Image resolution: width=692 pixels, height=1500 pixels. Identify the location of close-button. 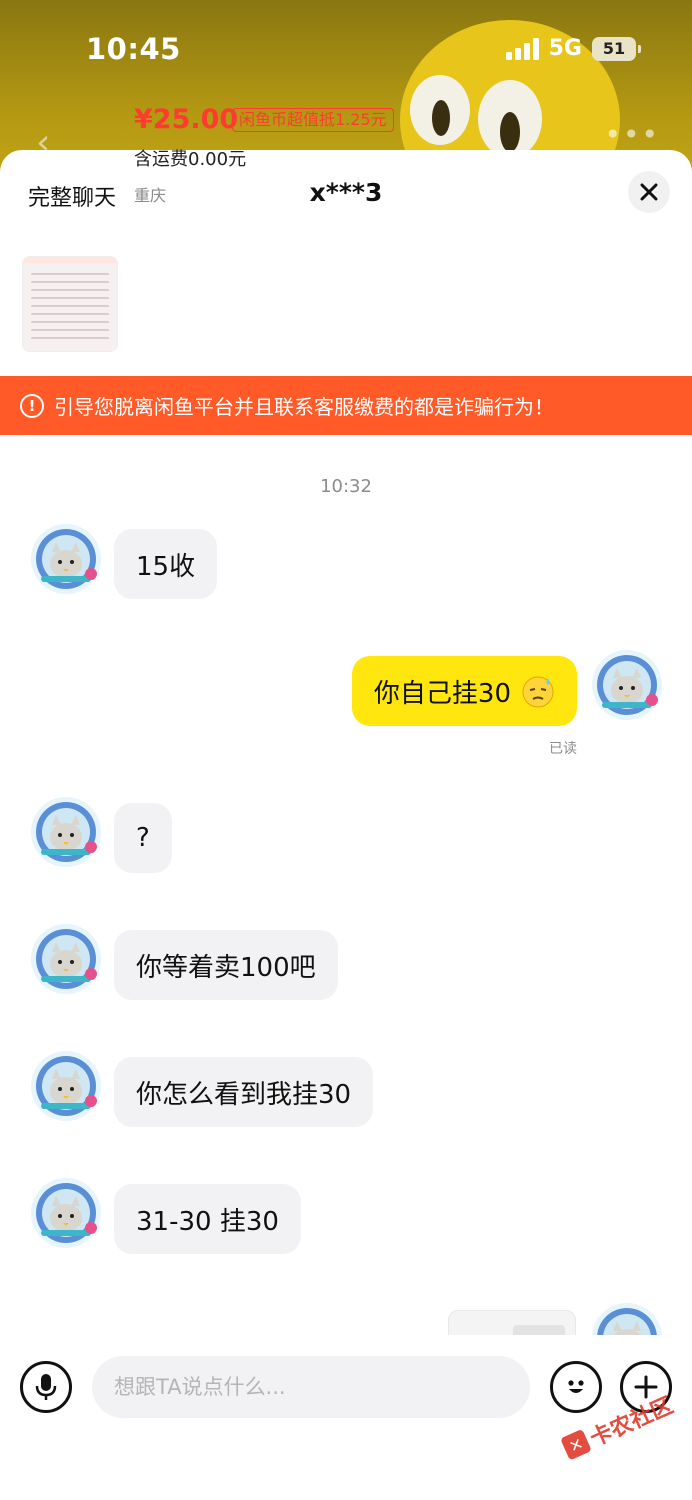
(649, 192).